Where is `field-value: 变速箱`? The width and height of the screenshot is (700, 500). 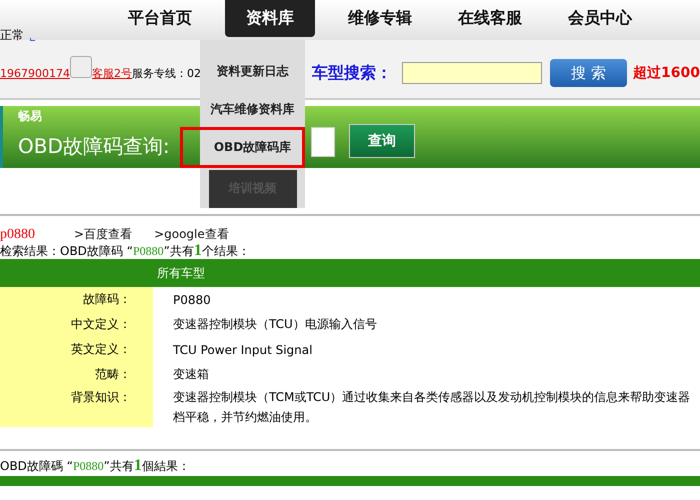 field-value: 变速箱 is located at coordinates (426, 374).